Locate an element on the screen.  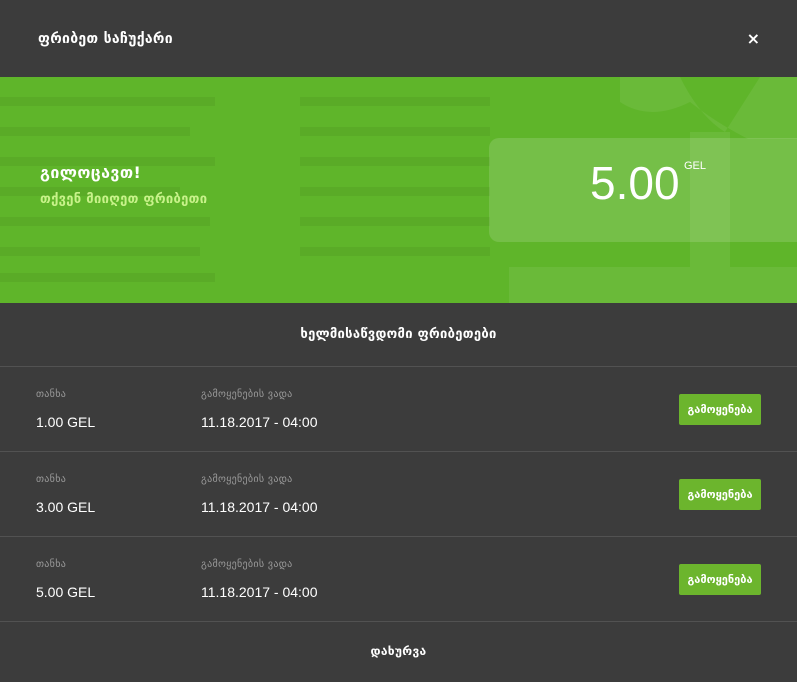
modal-footer: დახურვა is located at coordinates (398, 651).